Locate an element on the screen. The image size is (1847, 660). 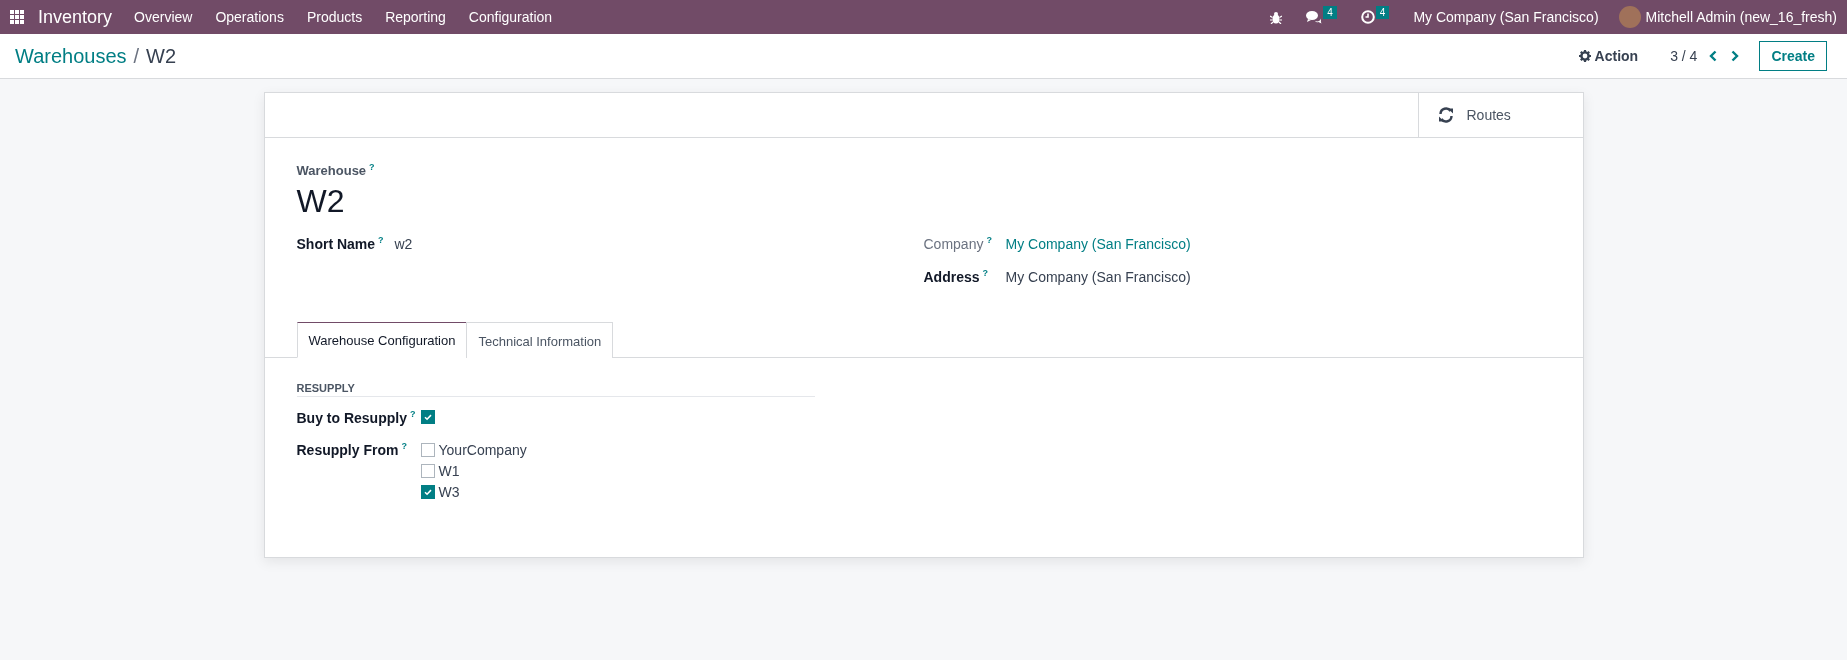
tab: Technical Information is located at coordinates (540, 340).